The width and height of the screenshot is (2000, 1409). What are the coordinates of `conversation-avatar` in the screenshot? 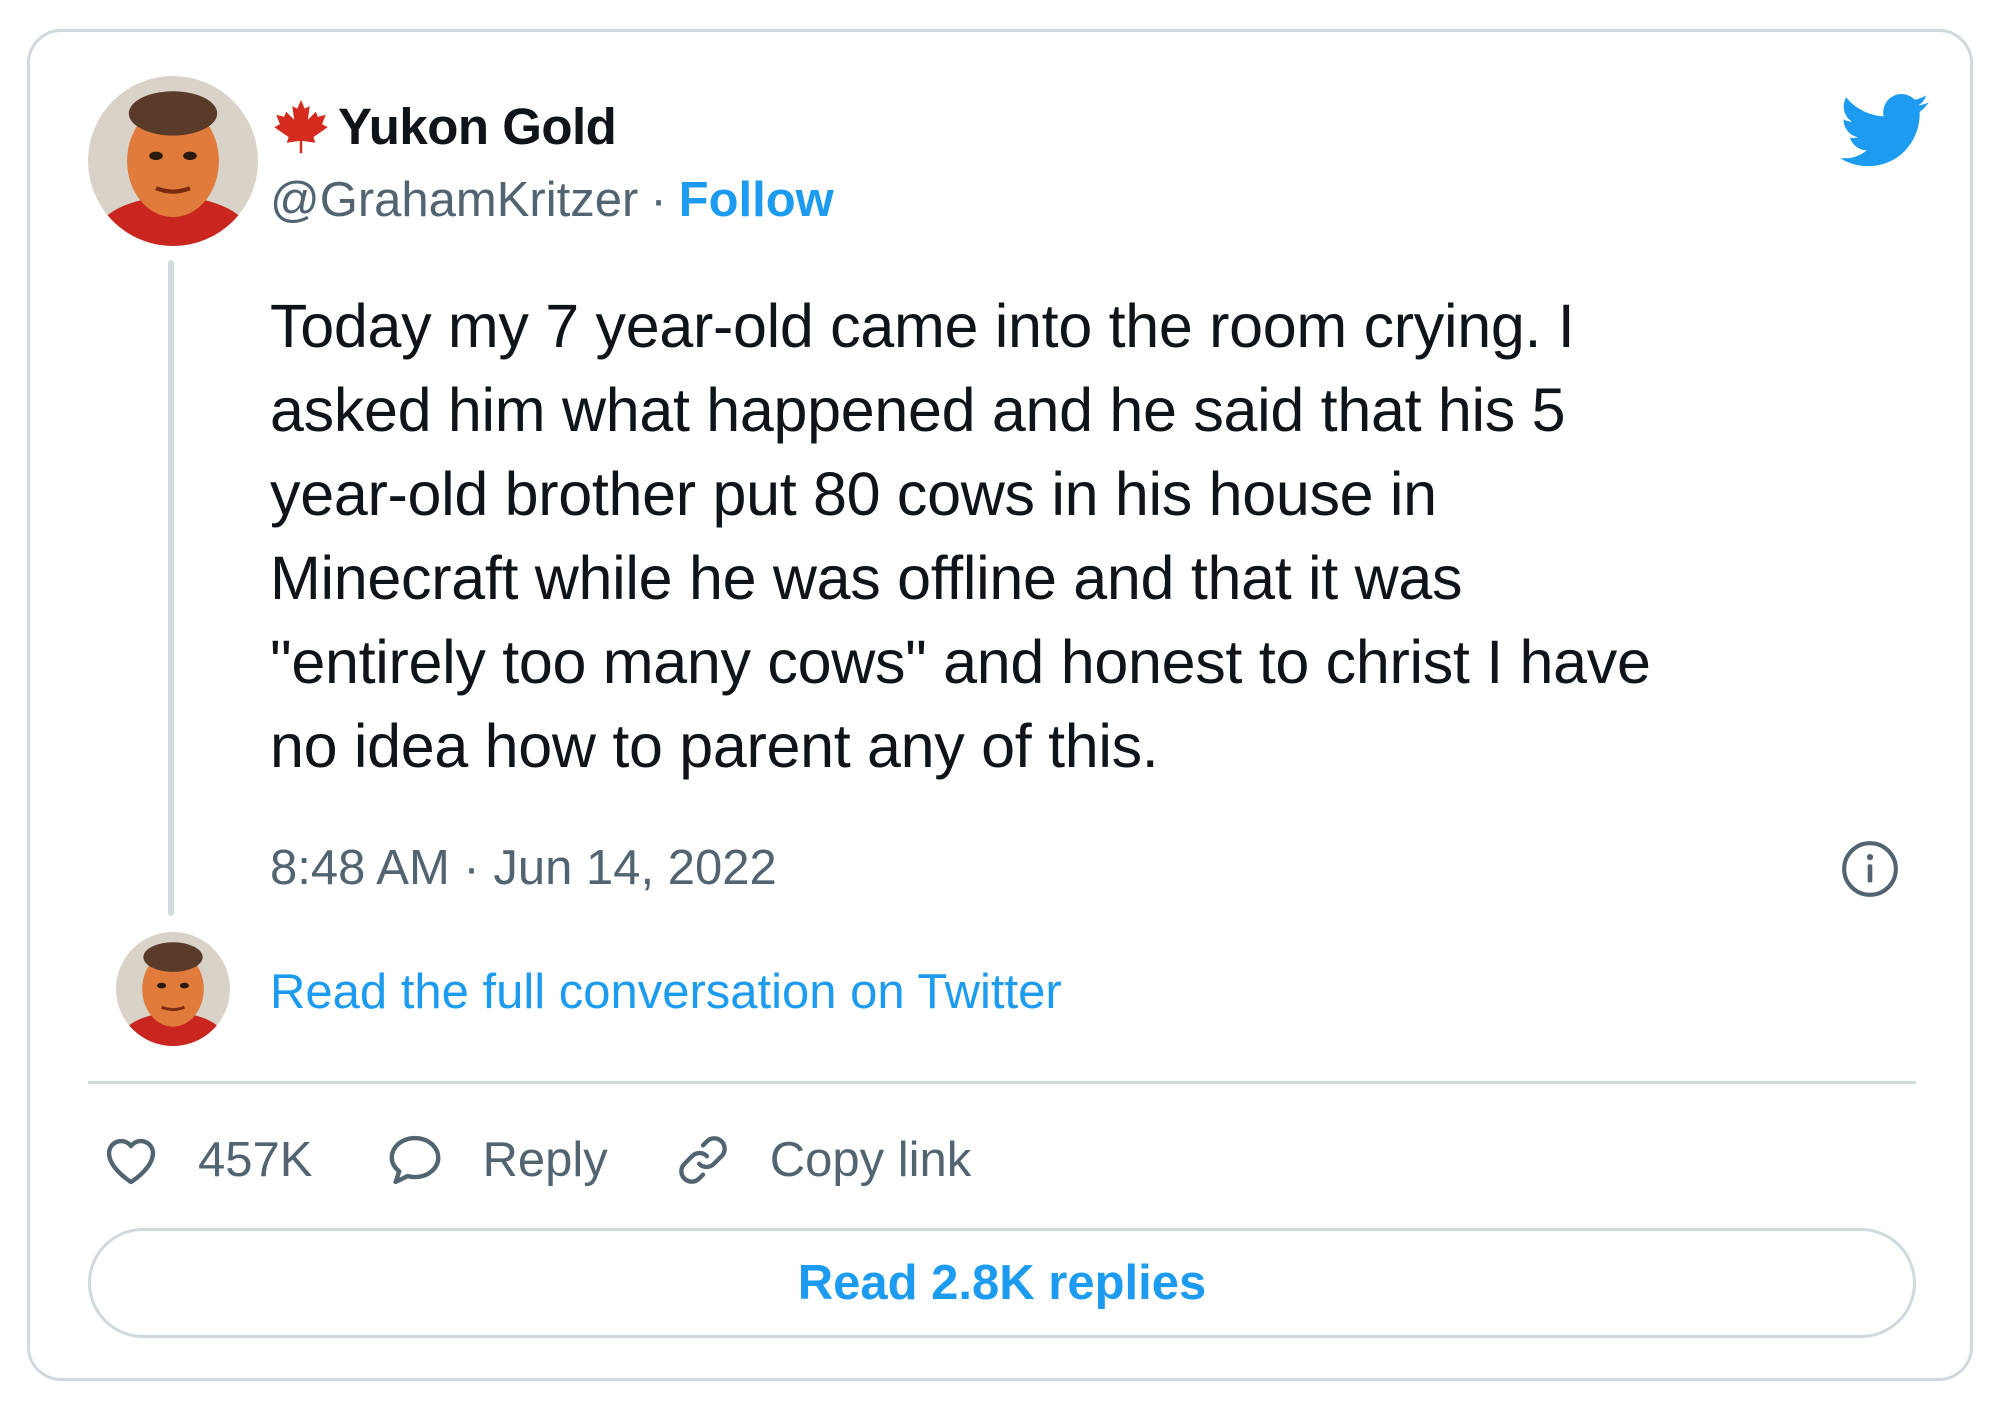 It's located at (173, 989).